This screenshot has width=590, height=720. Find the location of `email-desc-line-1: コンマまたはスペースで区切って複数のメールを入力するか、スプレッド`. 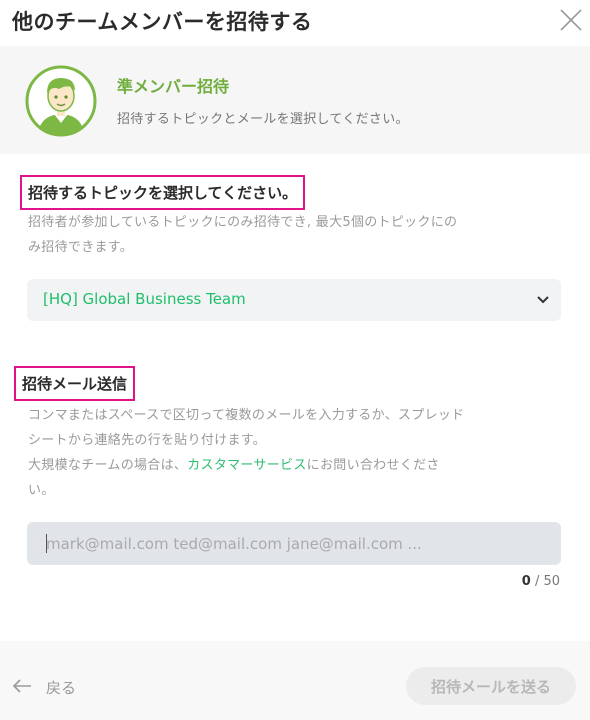

email-desc-line-1: コンマまたはスペースで区切って複数のメールを入力するか、スプレッド is located at coordinates (246, 415).